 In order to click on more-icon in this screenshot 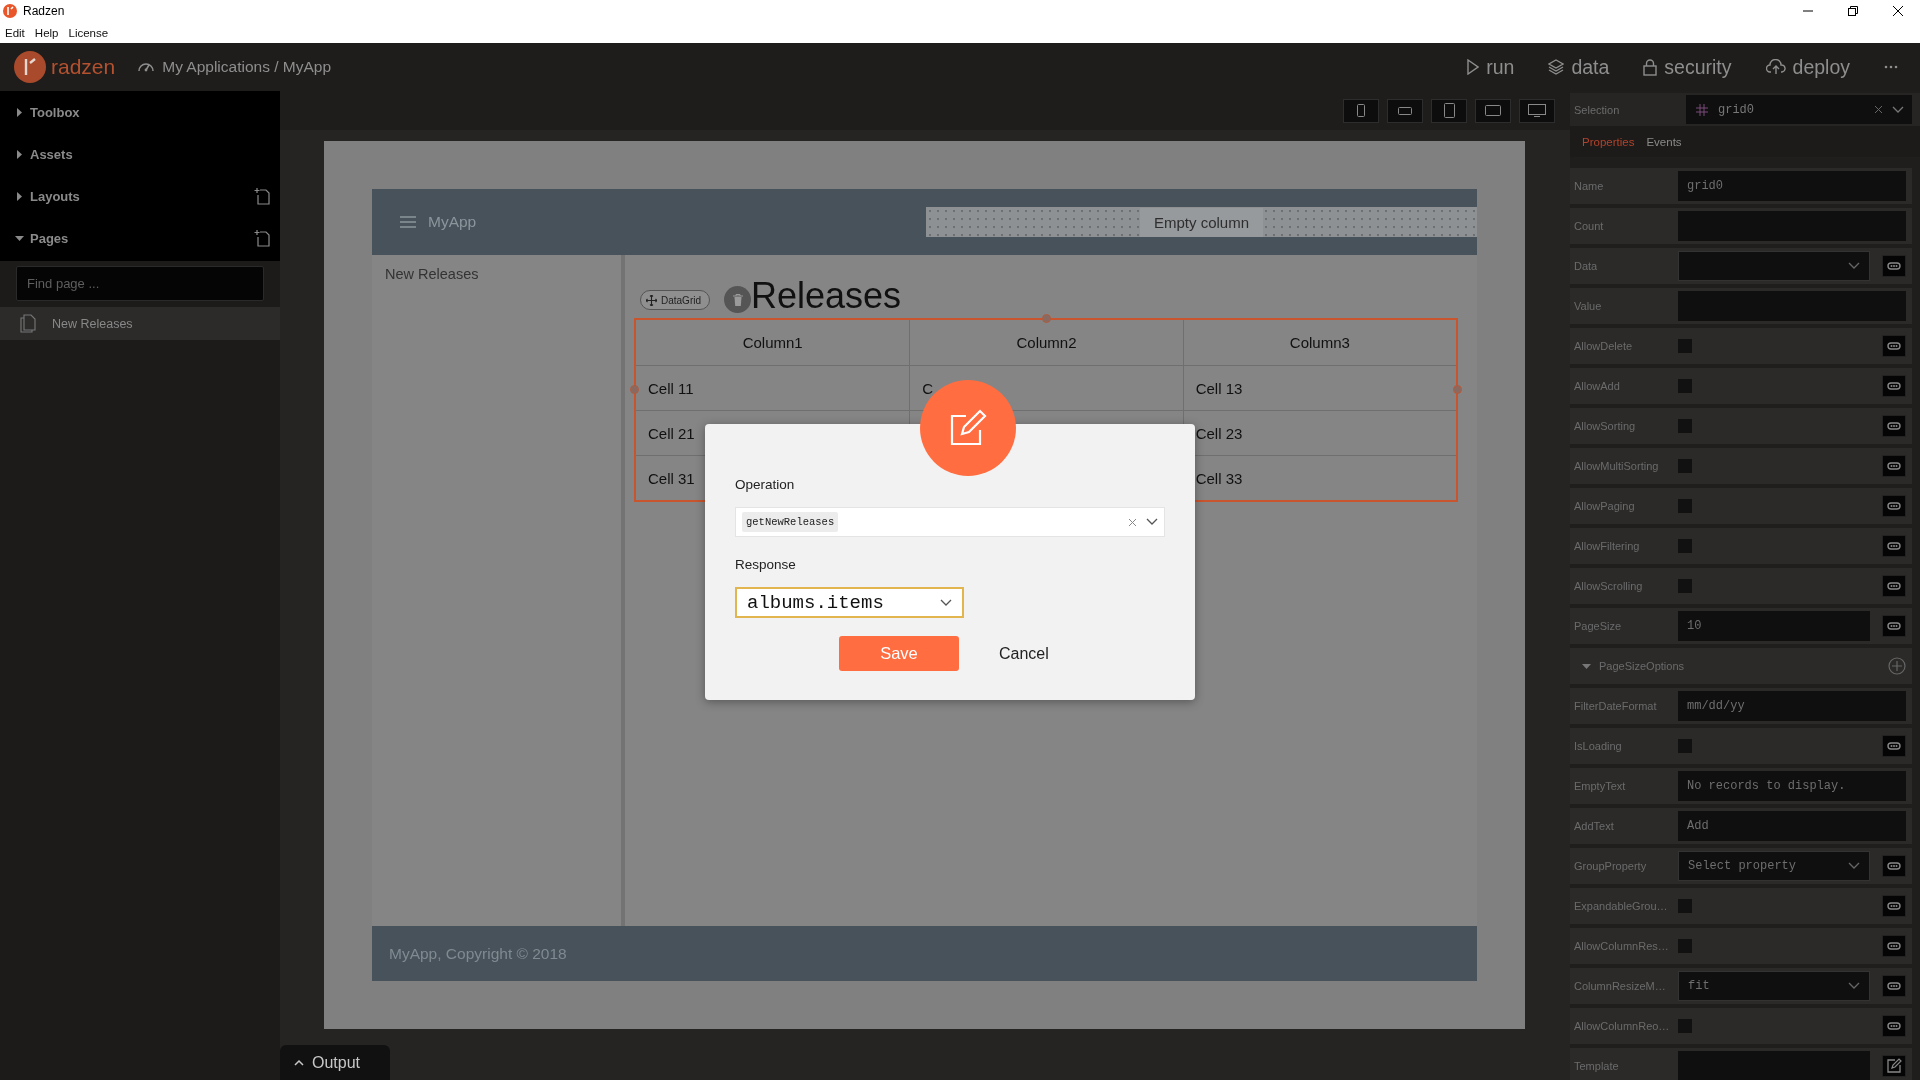, I will do `click(1891, 67)`.